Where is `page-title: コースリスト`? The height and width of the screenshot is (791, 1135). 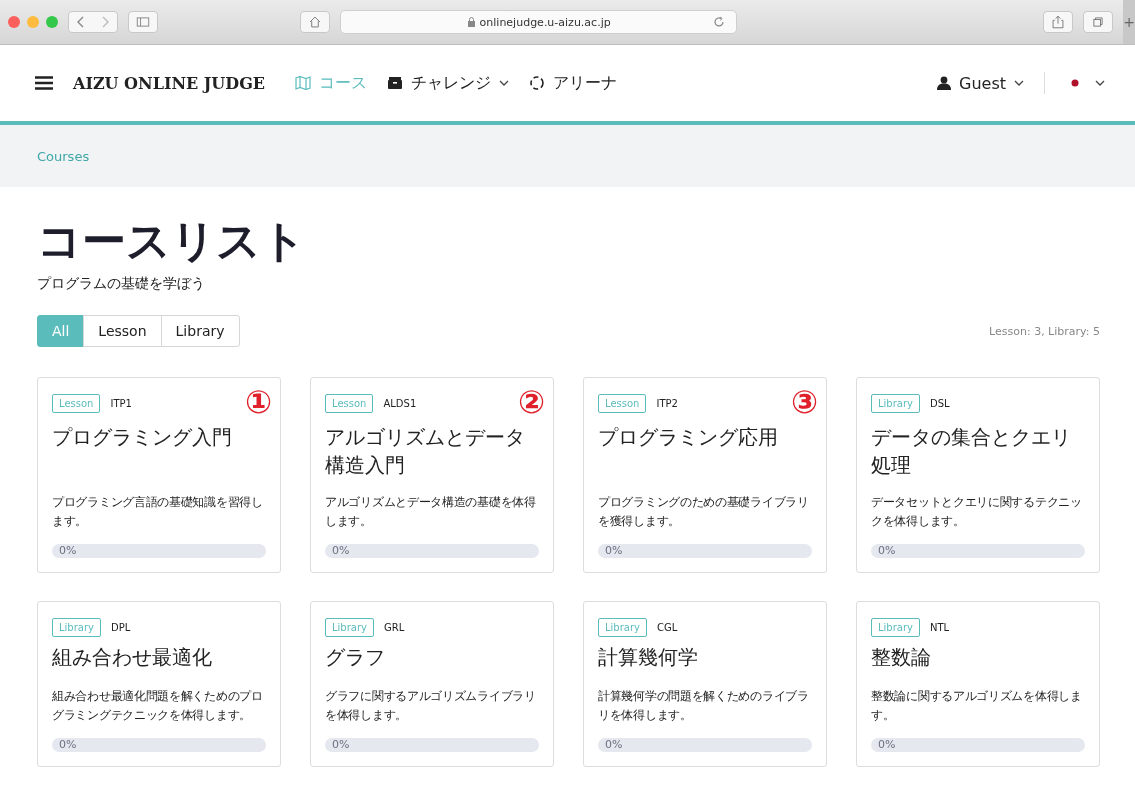
page-title: コースリスト is located at coordinates (172, 241).